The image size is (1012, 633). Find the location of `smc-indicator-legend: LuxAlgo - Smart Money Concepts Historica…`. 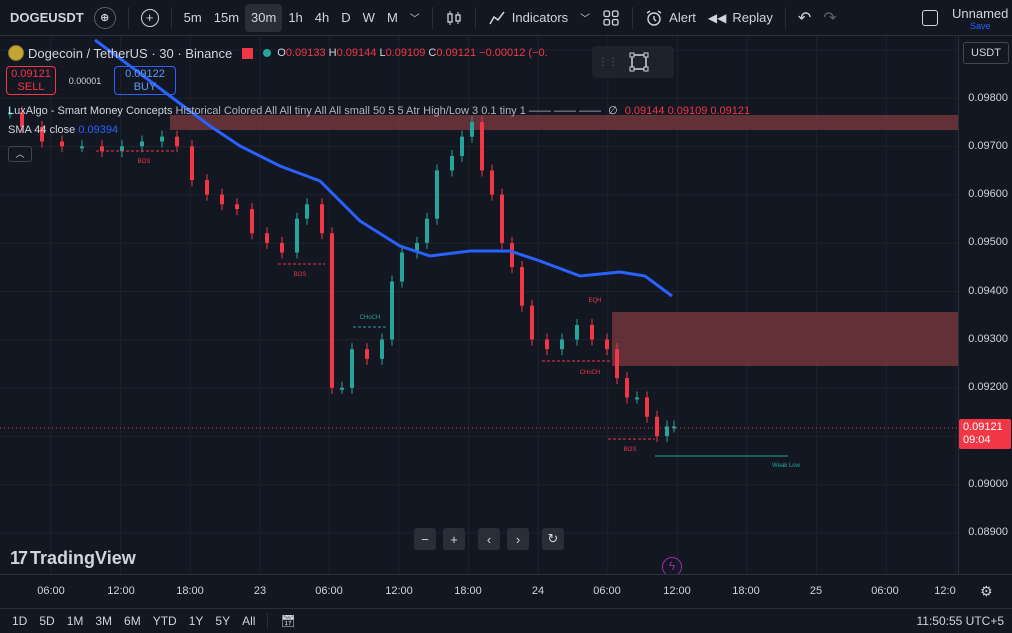

smc-indicator-legend: LuxAlgo - Smart Money Concepts Historica… is located at coordinates (379, 110).